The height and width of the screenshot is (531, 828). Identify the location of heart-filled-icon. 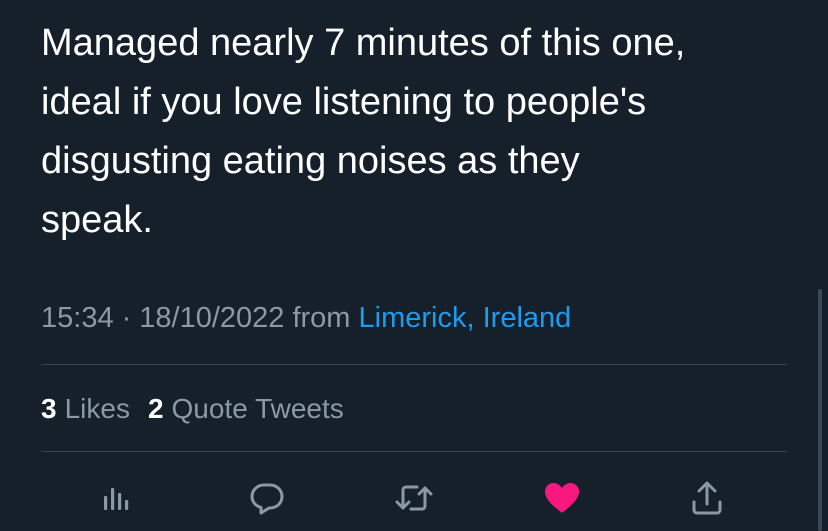
(562, 498).